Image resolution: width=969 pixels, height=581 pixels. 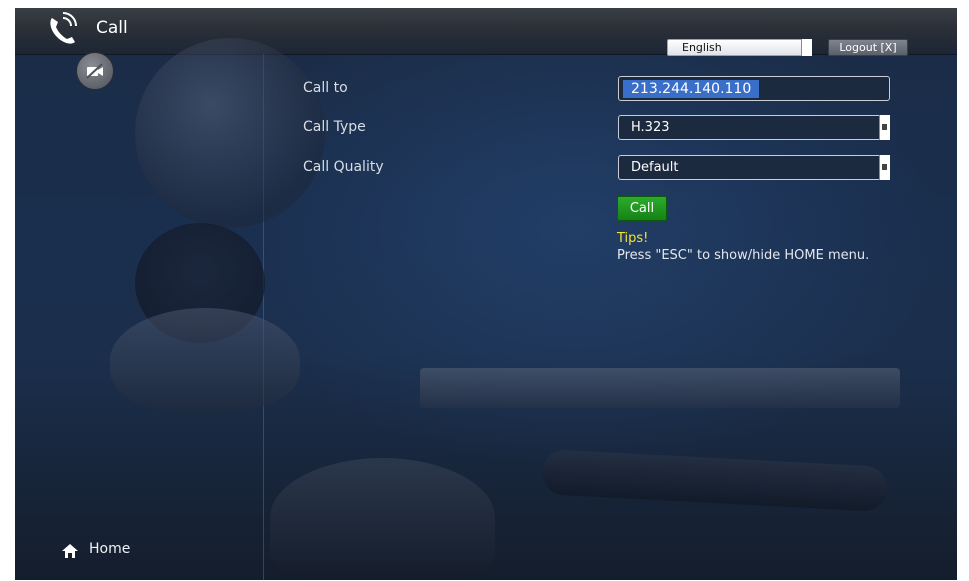 I want to click on camera-off-icon, so click(x=95, y=71).